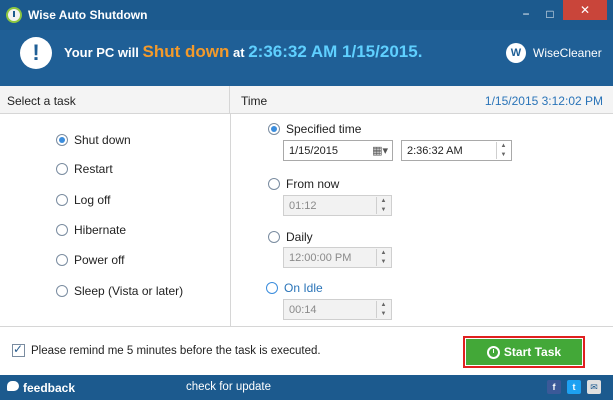 Image resolution: width=613 pixels, height=400 pixels. What do you see at coordinates (88, 15) in the screenshot?
I see `window-title: Wise Auto Shutdown` at bounding box center [88, 15].